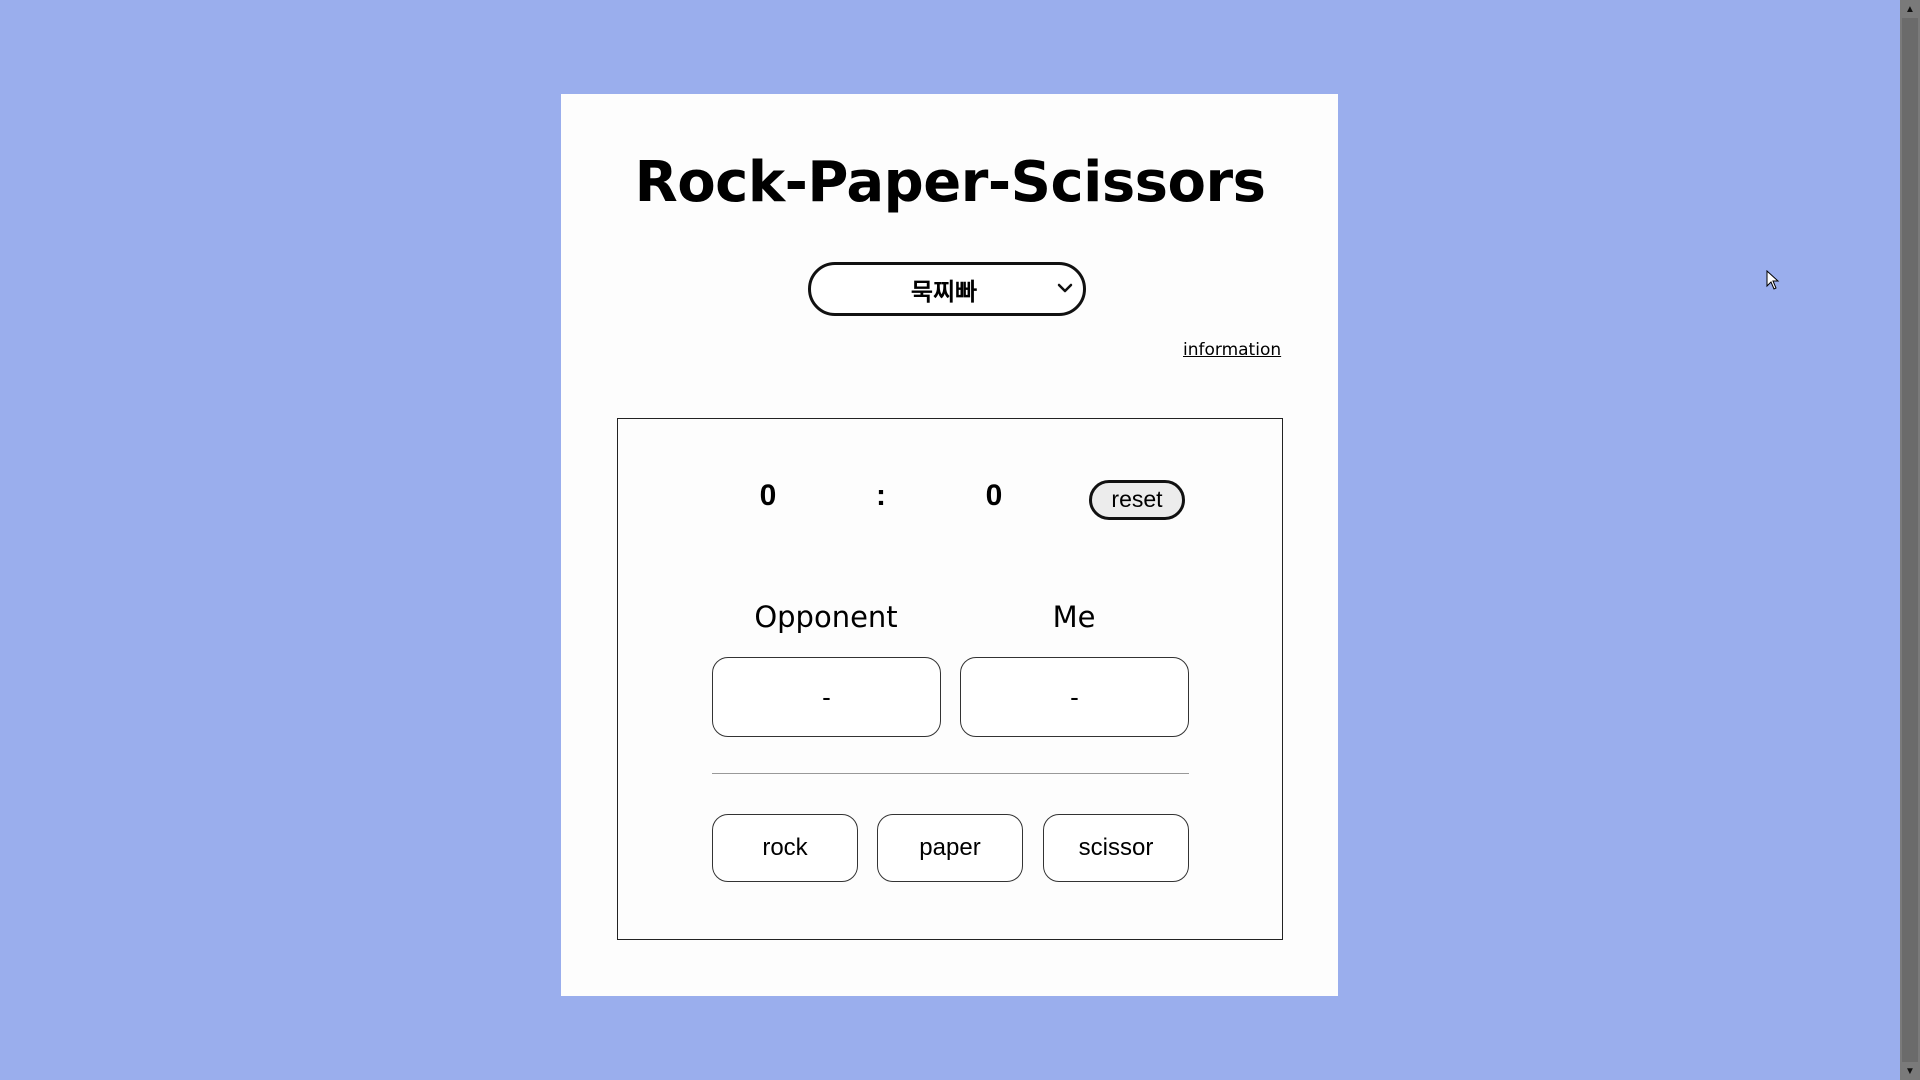 This screenshot has width=1920, height=1080. What do you see at coordinates (950, 182) in the screenshot?
I see `page-title: Rock-Paper-Scissors` at bounding box center [950, 182].